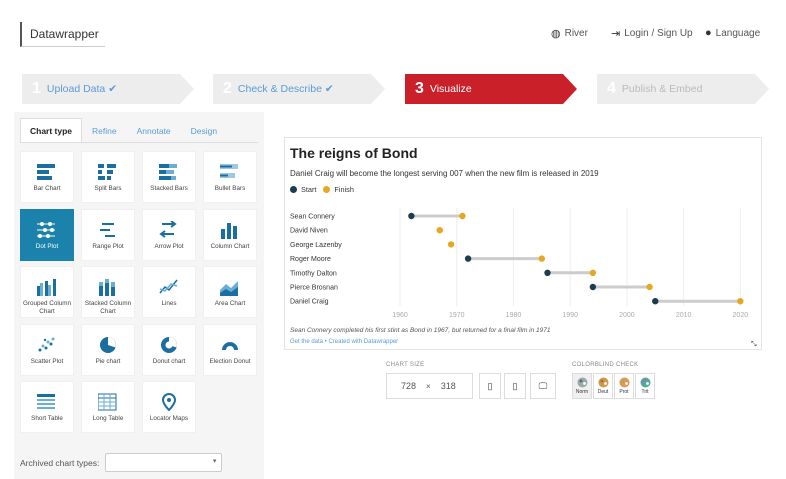 The image size is (786, 479). I want to click on globe-icon: ●, so click(708, 33).